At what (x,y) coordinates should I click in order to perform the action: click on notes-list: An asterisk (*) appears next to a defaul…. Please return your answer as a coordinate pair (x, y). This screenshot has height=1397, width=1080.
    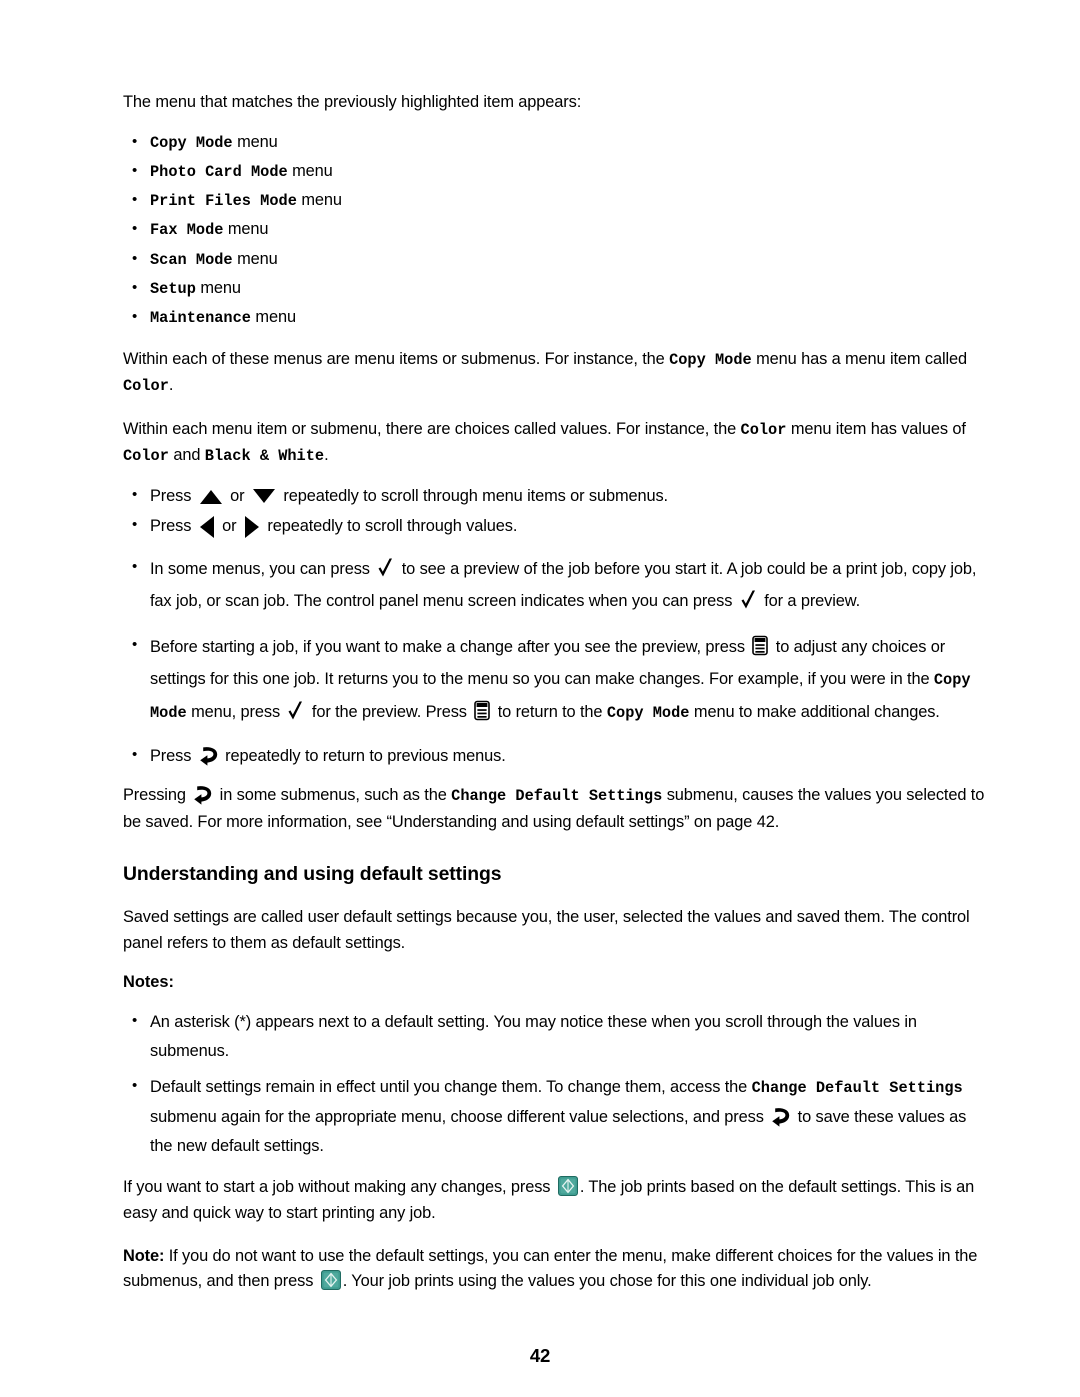
    Looking at the image, I should click on (556, 1083).